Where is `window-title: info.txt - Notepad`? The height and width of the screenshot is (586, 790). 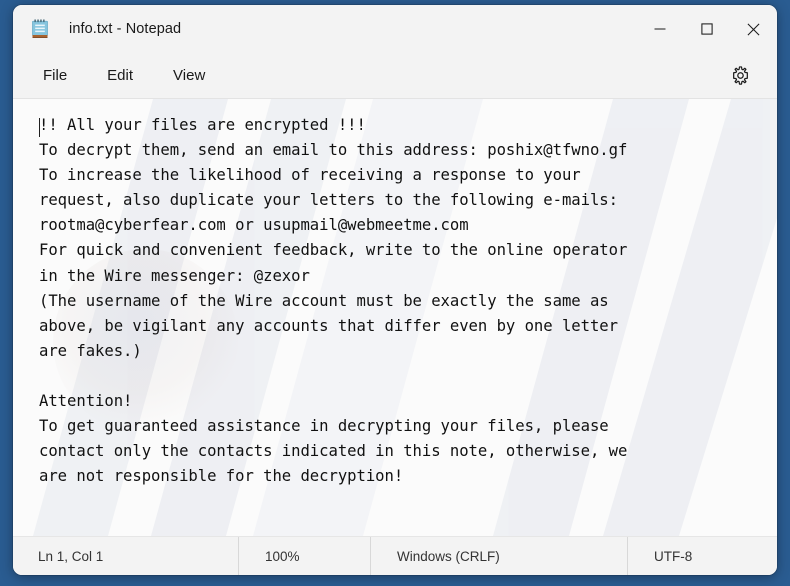 window-title: info.txt - Notepad is located at coordinates (125, 29).